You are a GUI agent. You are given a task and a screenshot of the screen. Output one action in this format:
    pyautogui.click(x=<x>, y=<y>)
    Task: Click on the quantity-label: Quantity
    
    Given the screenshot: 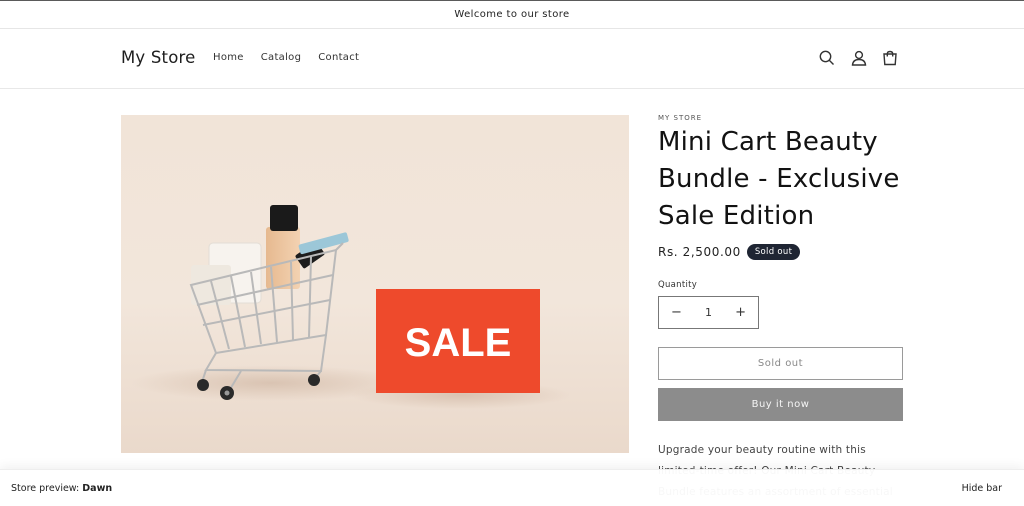 What is the action you would take?
    pyautogui.click(x=678, y=285)
    